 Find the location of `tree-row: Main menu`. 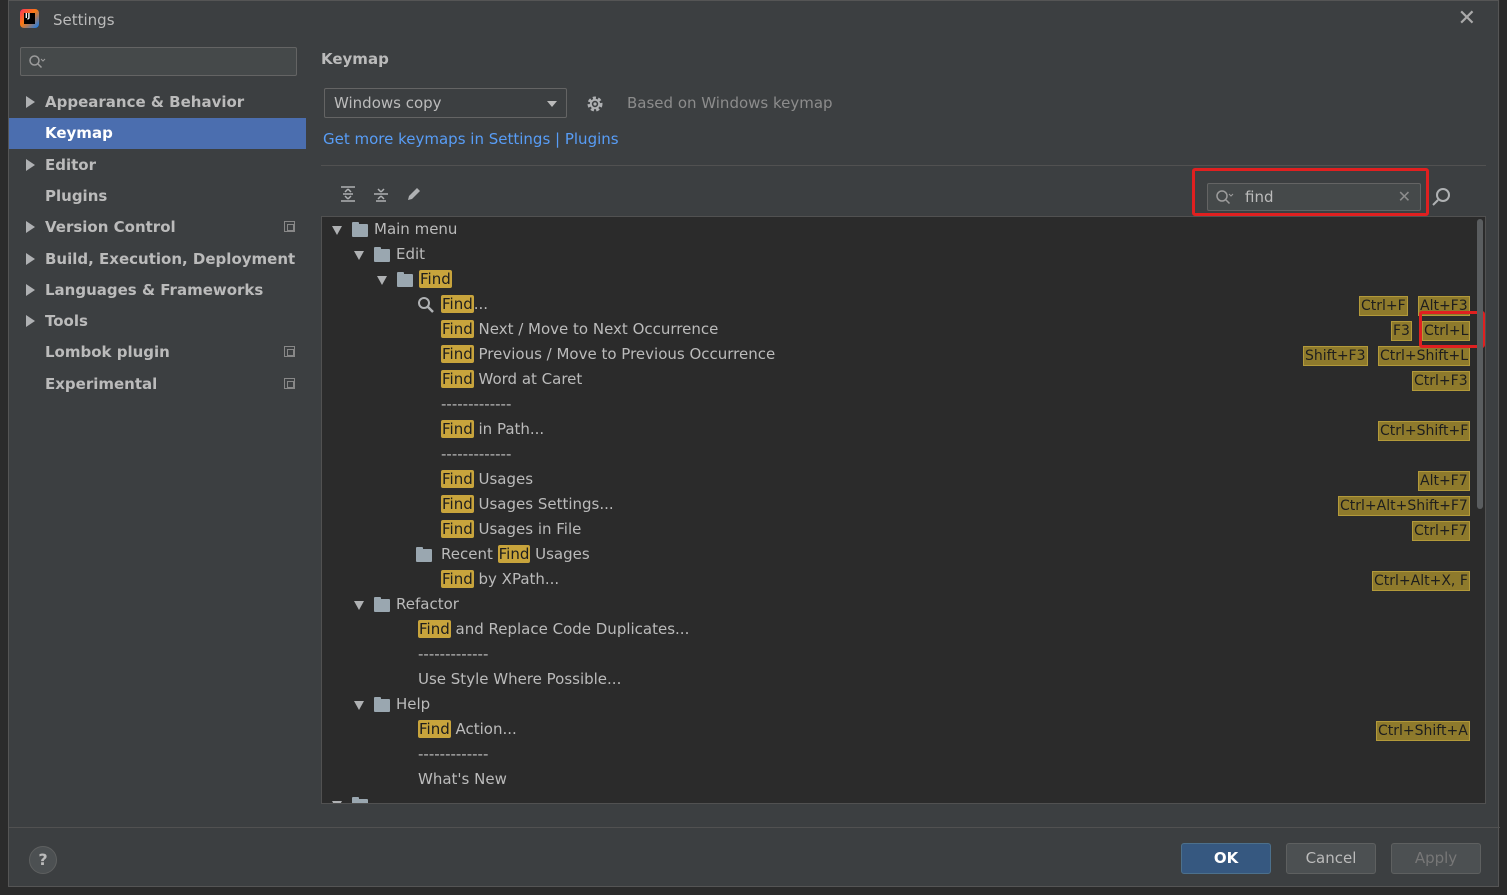

tree-row: Main menu is located at coordinates (897, 230).